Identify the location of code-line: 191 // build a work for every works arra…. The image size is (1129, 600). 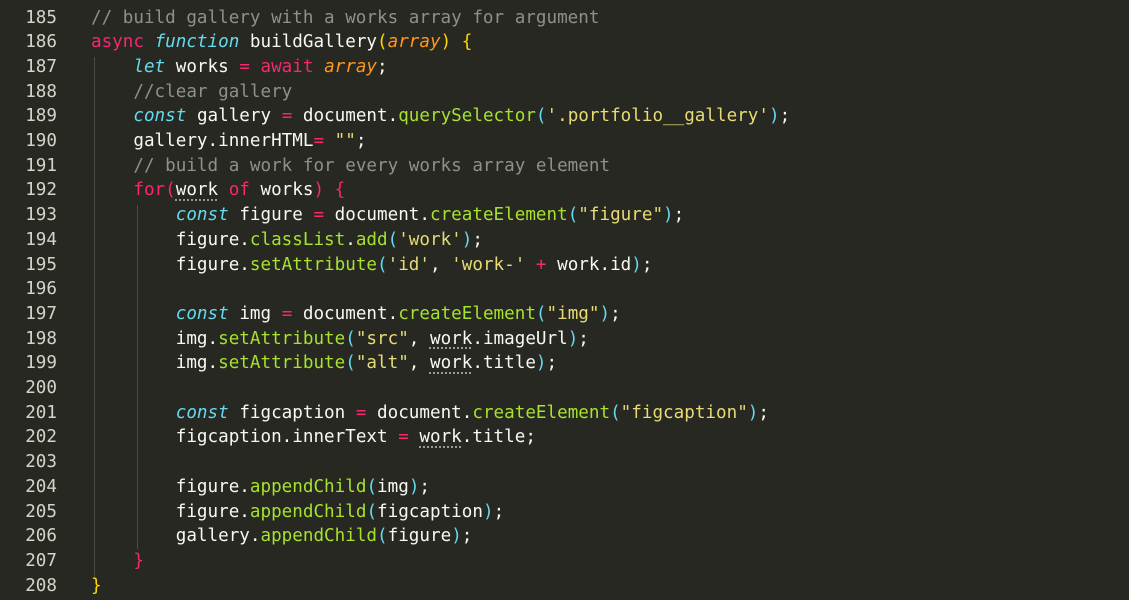
(564, 166).